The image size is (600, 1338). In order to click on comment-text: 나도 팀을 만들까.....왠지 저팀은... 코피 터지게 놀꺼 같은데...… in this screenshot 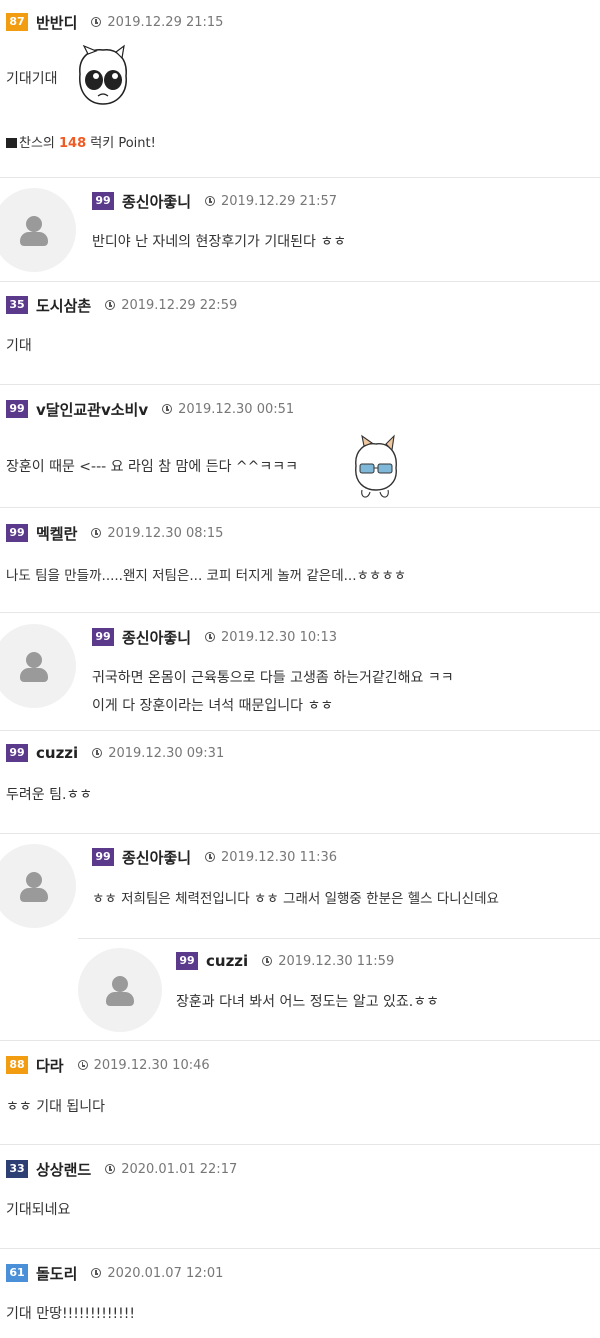, I will do `click(206, 576)`.